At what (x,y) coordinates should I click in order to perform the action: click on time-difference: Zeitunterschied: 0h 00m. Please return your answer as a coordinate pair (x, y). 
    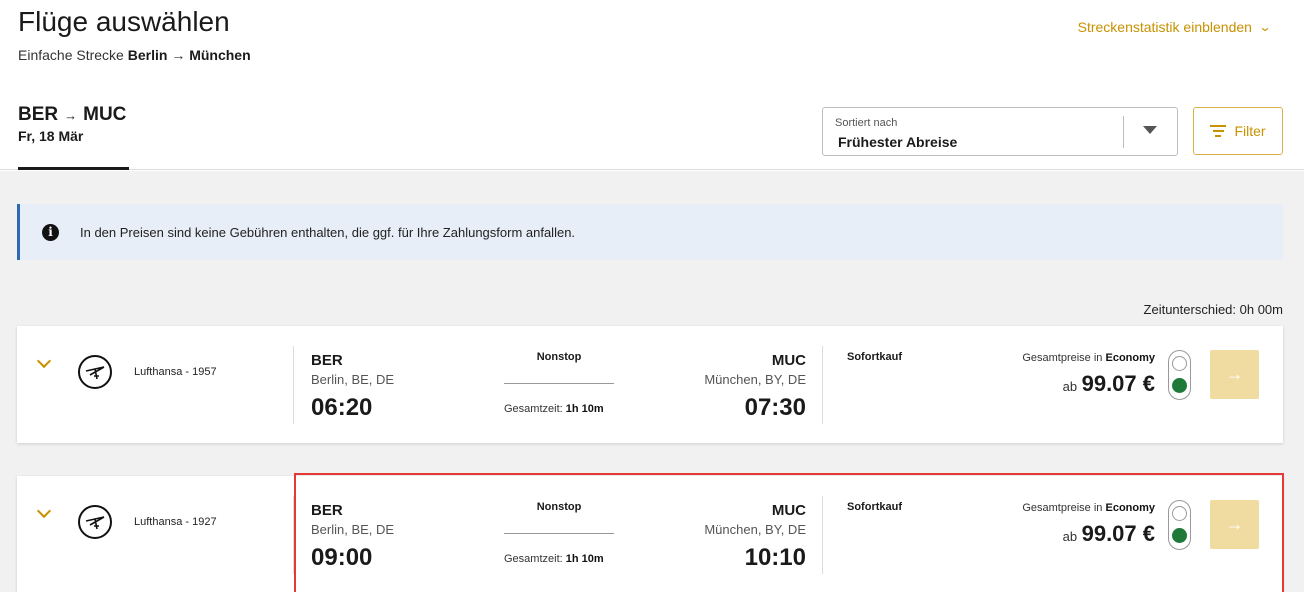
    Looking at the image, I should click on (1213, 309).